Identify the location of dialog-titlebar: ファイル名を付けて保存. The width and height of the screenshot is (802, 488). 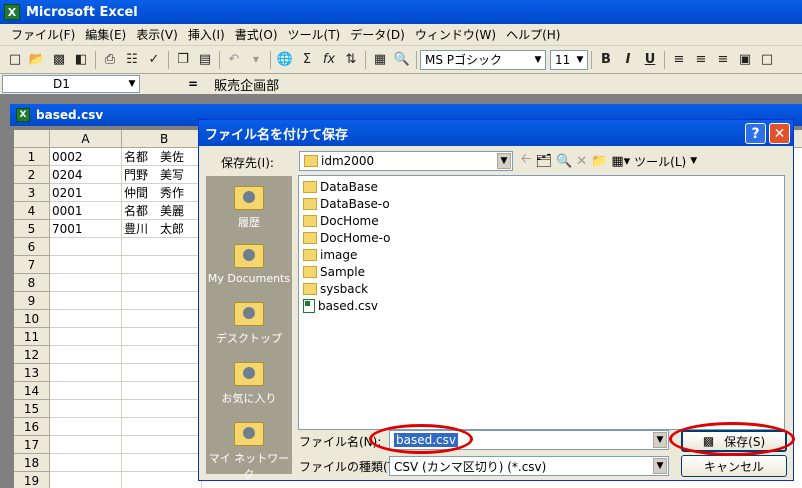
(496, 133).